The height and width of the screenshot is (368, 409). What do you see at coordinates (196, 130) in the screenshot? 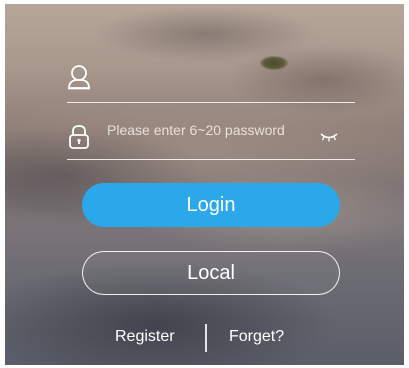
I see `password-placeholder: Please enter 6~20 password` at bounding box center [196, 130].